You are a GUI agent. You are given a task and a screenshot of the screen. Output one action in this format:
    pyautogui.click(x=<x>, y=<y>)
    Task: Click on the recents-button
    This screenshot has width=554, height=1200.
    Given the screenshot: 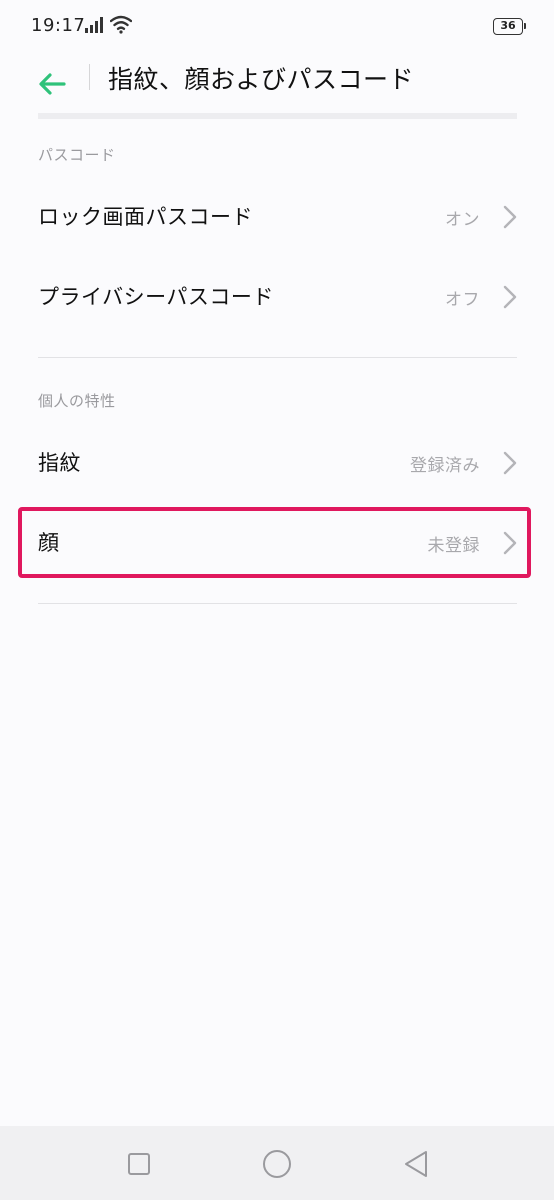 What is the action you would take?
    pyautogui.click(x=139, y=1164)
    